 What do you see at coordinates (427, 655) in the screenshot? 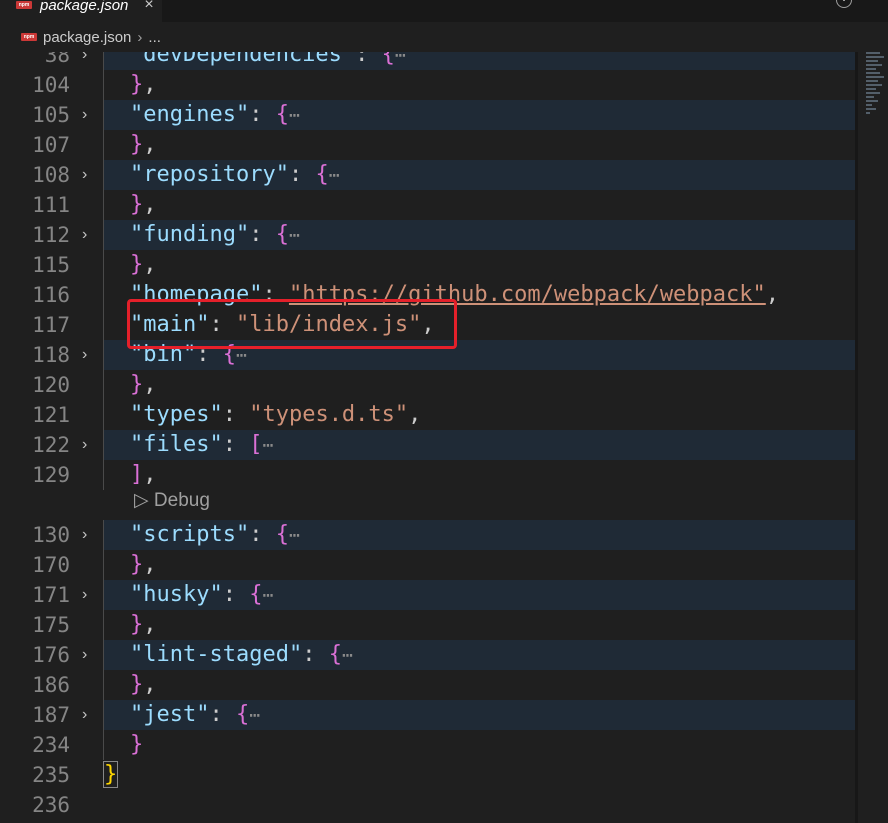
I see `code-line: 176 › "lint-staged": {⋯` at bounding box center [427, 655].